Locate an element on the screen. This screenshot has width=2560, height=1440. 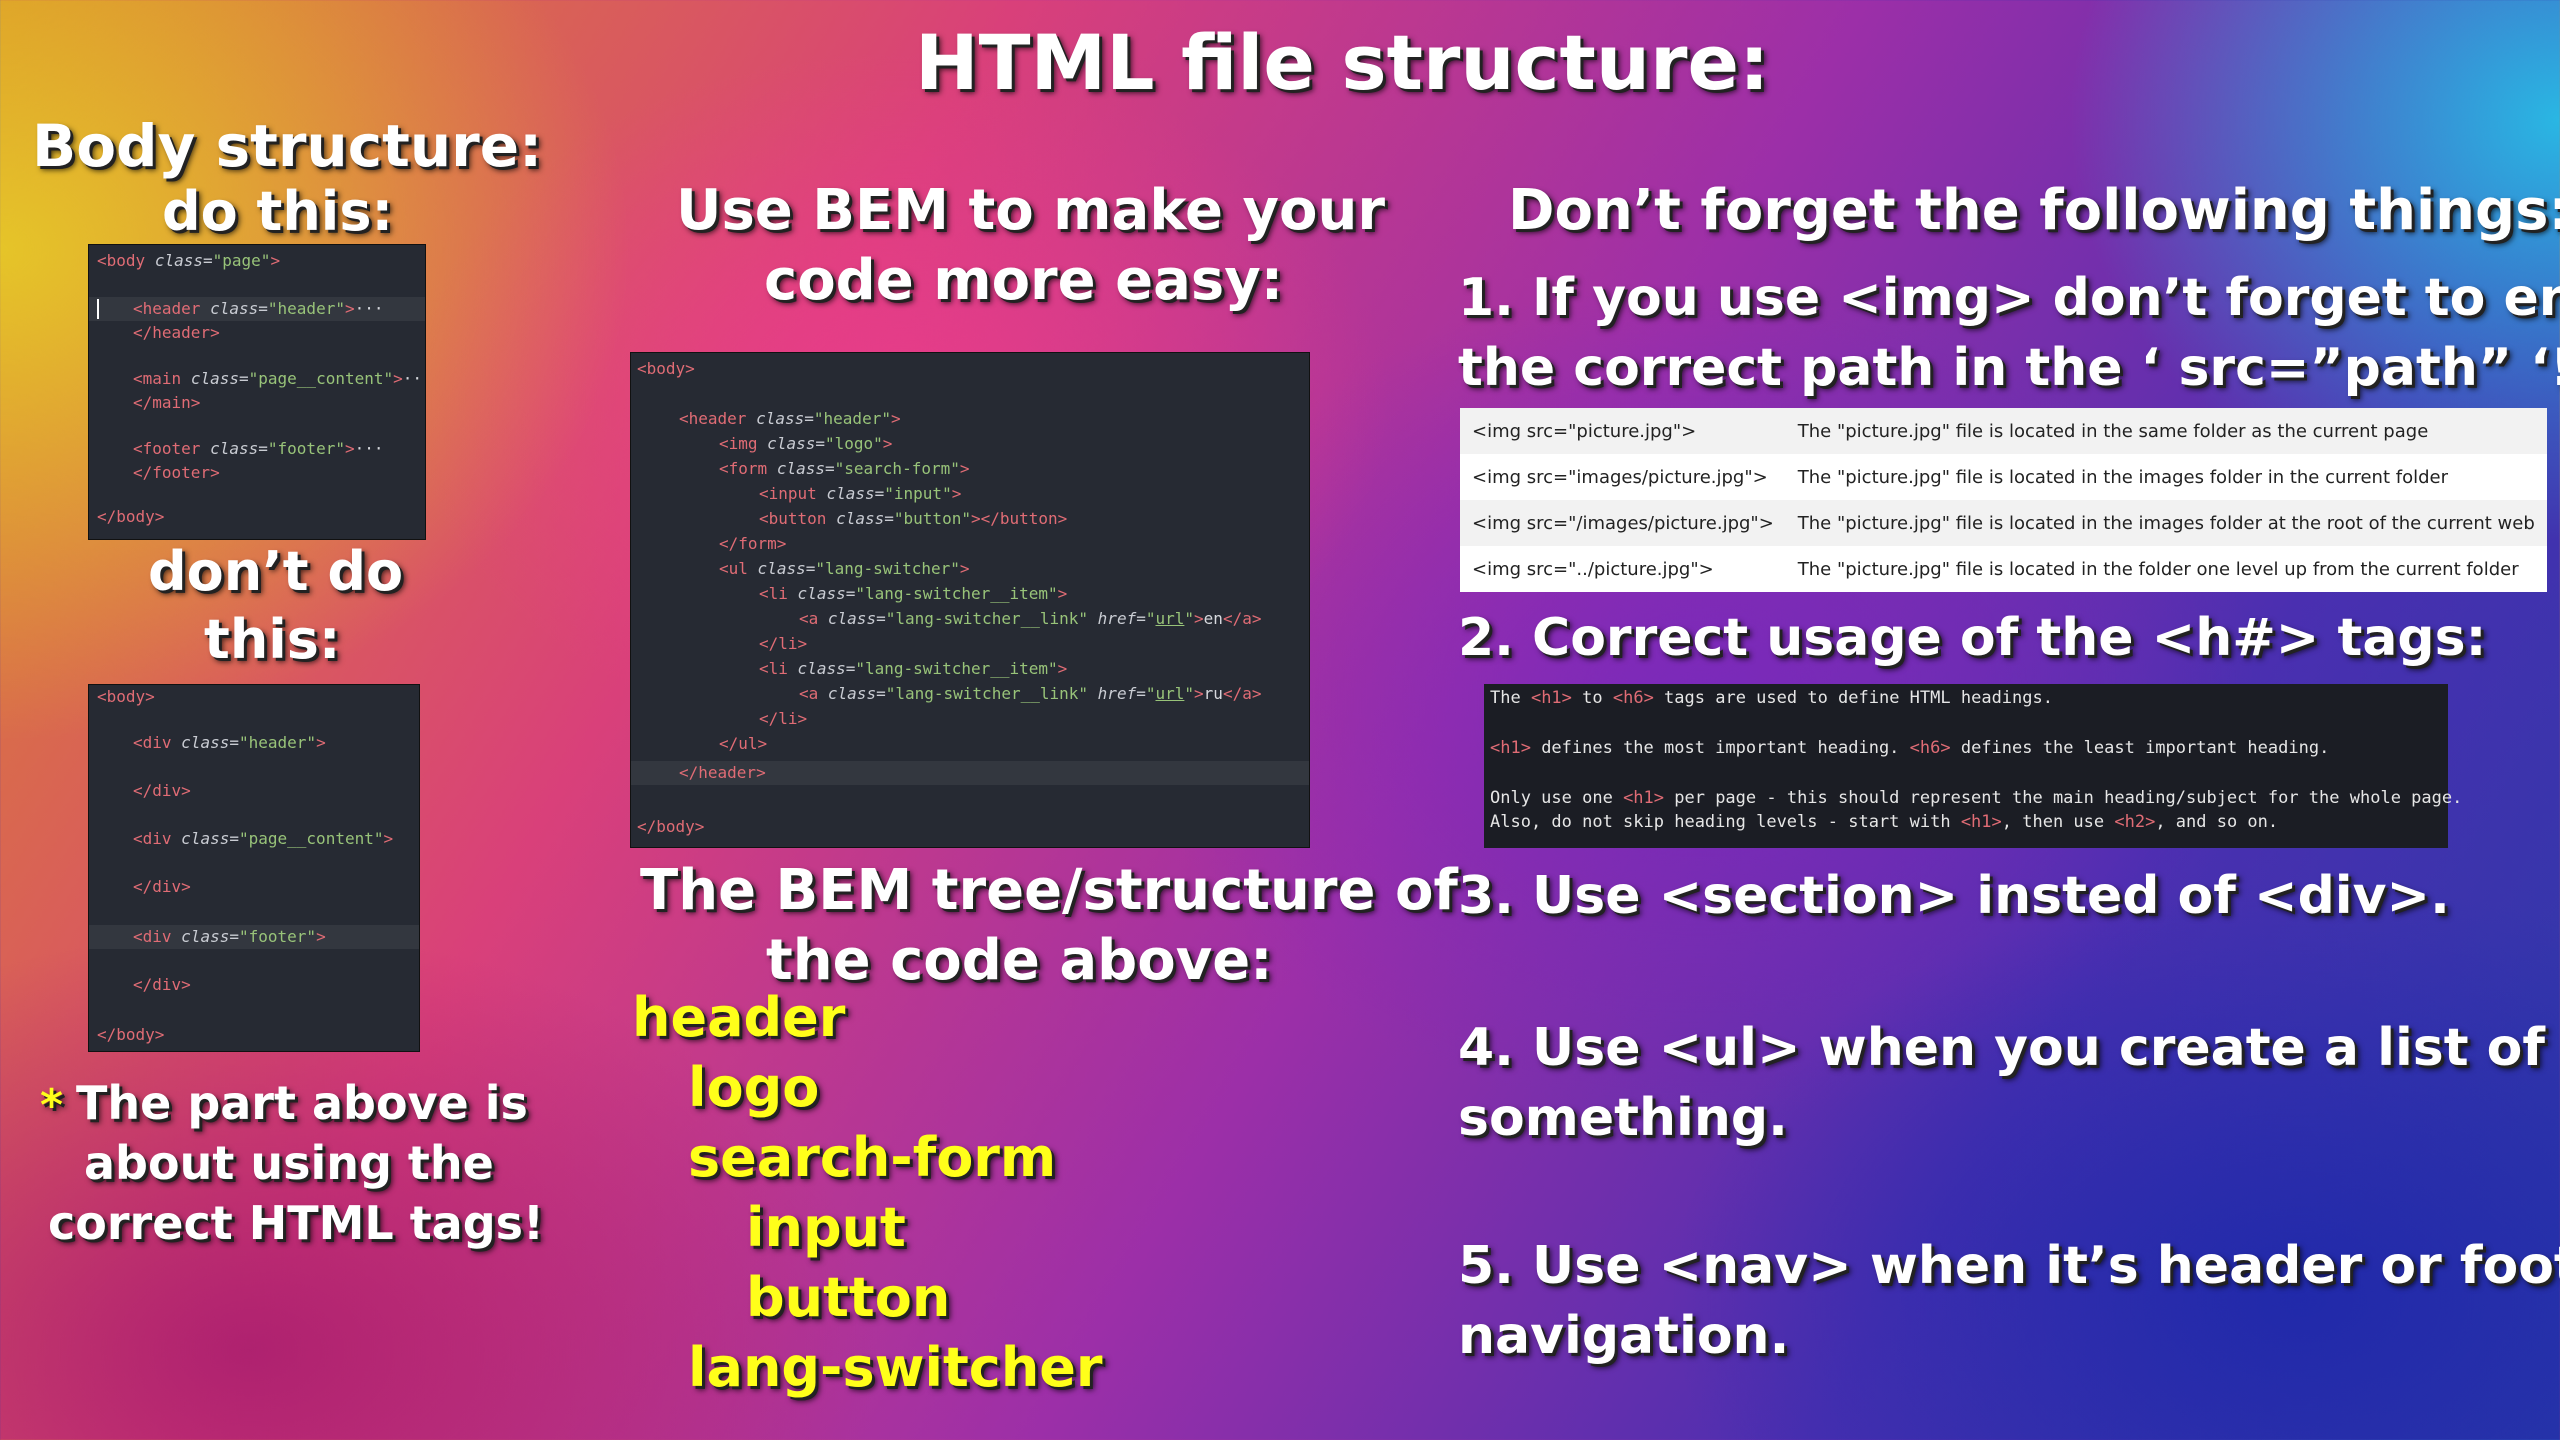
path-code: <img src="picture.jpg"> is located at coordinates (1584, 431).